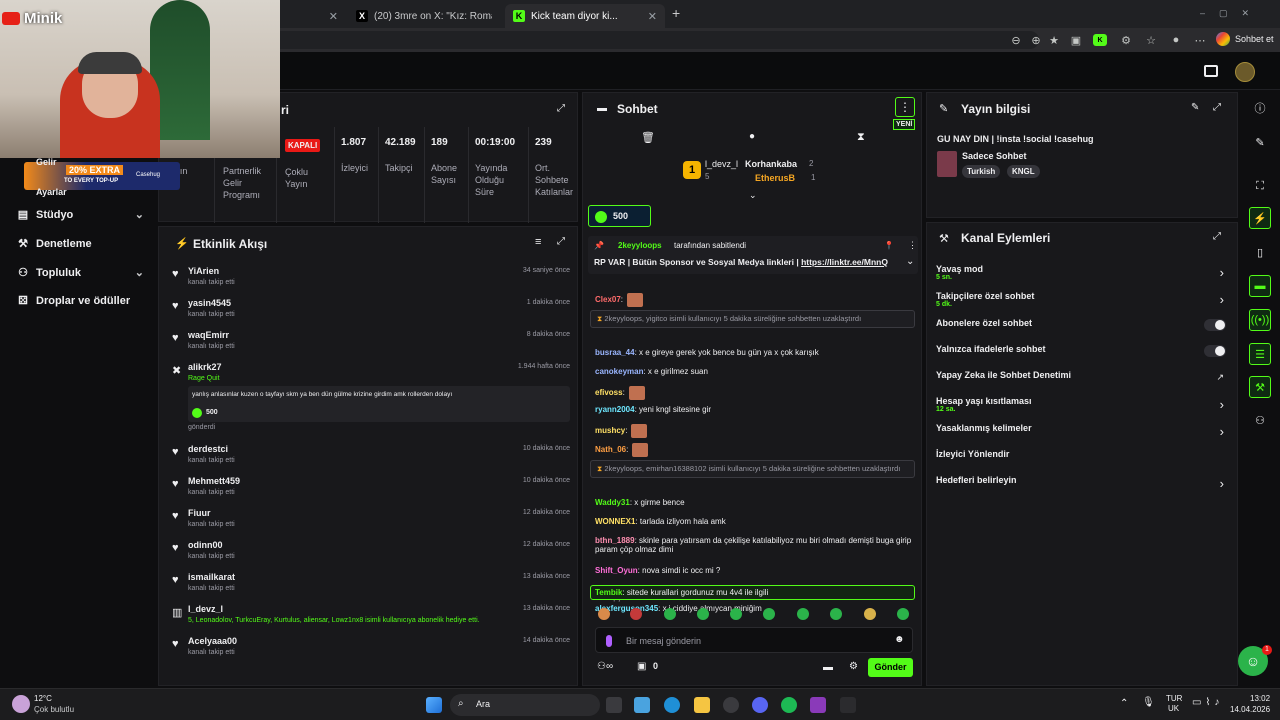 This screenshot has width=1280, height=720. What do you see at coordinates (212, 641) in the screenshot?
I see `activity-user: Acelyaaa00` at bounding box center [212, 641].